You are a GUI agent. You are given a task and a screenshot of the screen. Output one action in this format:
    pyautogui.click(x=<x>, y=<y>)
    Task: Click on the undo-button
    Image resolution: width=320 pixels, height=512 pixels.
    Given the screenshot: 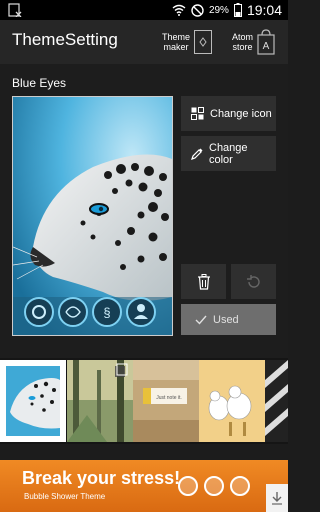 What is the action you would take?
    pyautogui.click(x=253, y=281)
    